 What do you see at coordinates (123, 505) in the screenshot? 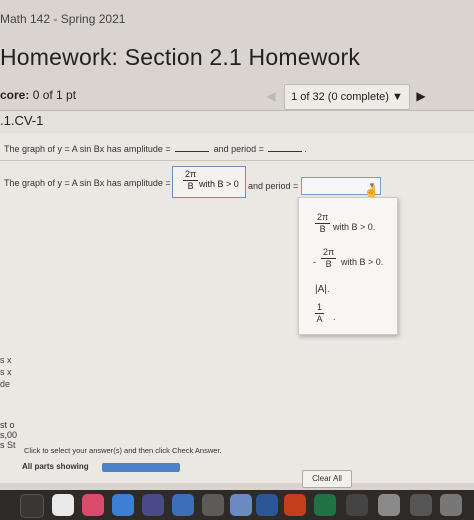
I see `app-store-icon` at bounding box center [123, 505].